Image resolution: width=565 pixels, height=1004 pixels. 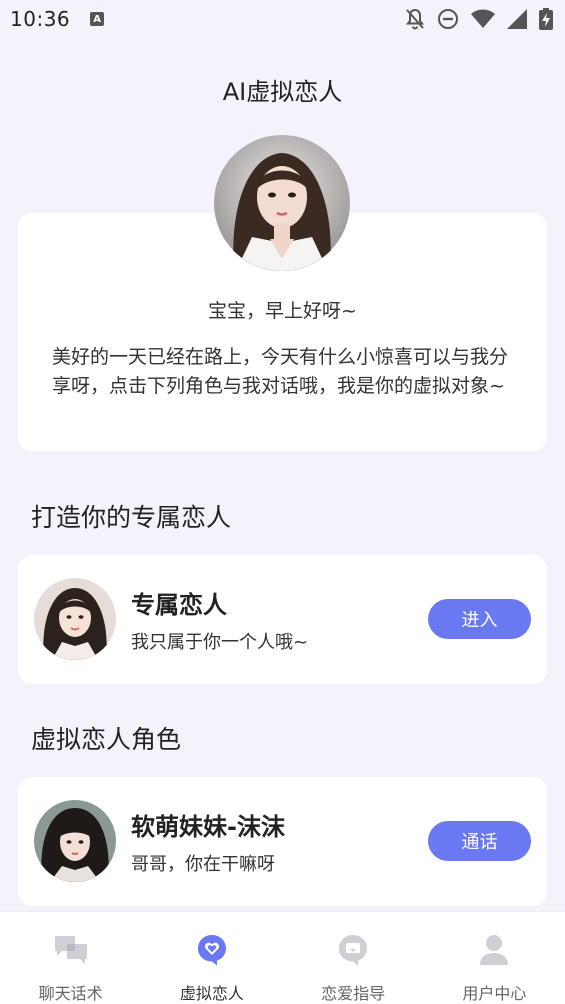 I want to click on nav-label: 恋爱指导, so click(x=353, y=993).